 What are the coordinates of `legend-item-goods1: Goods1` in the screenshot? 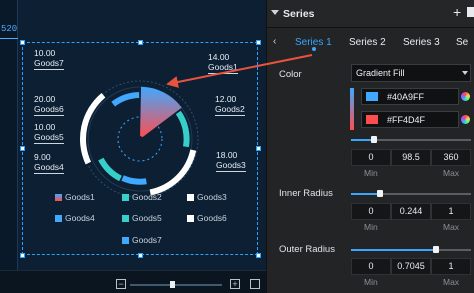 It's located at (75, 197).